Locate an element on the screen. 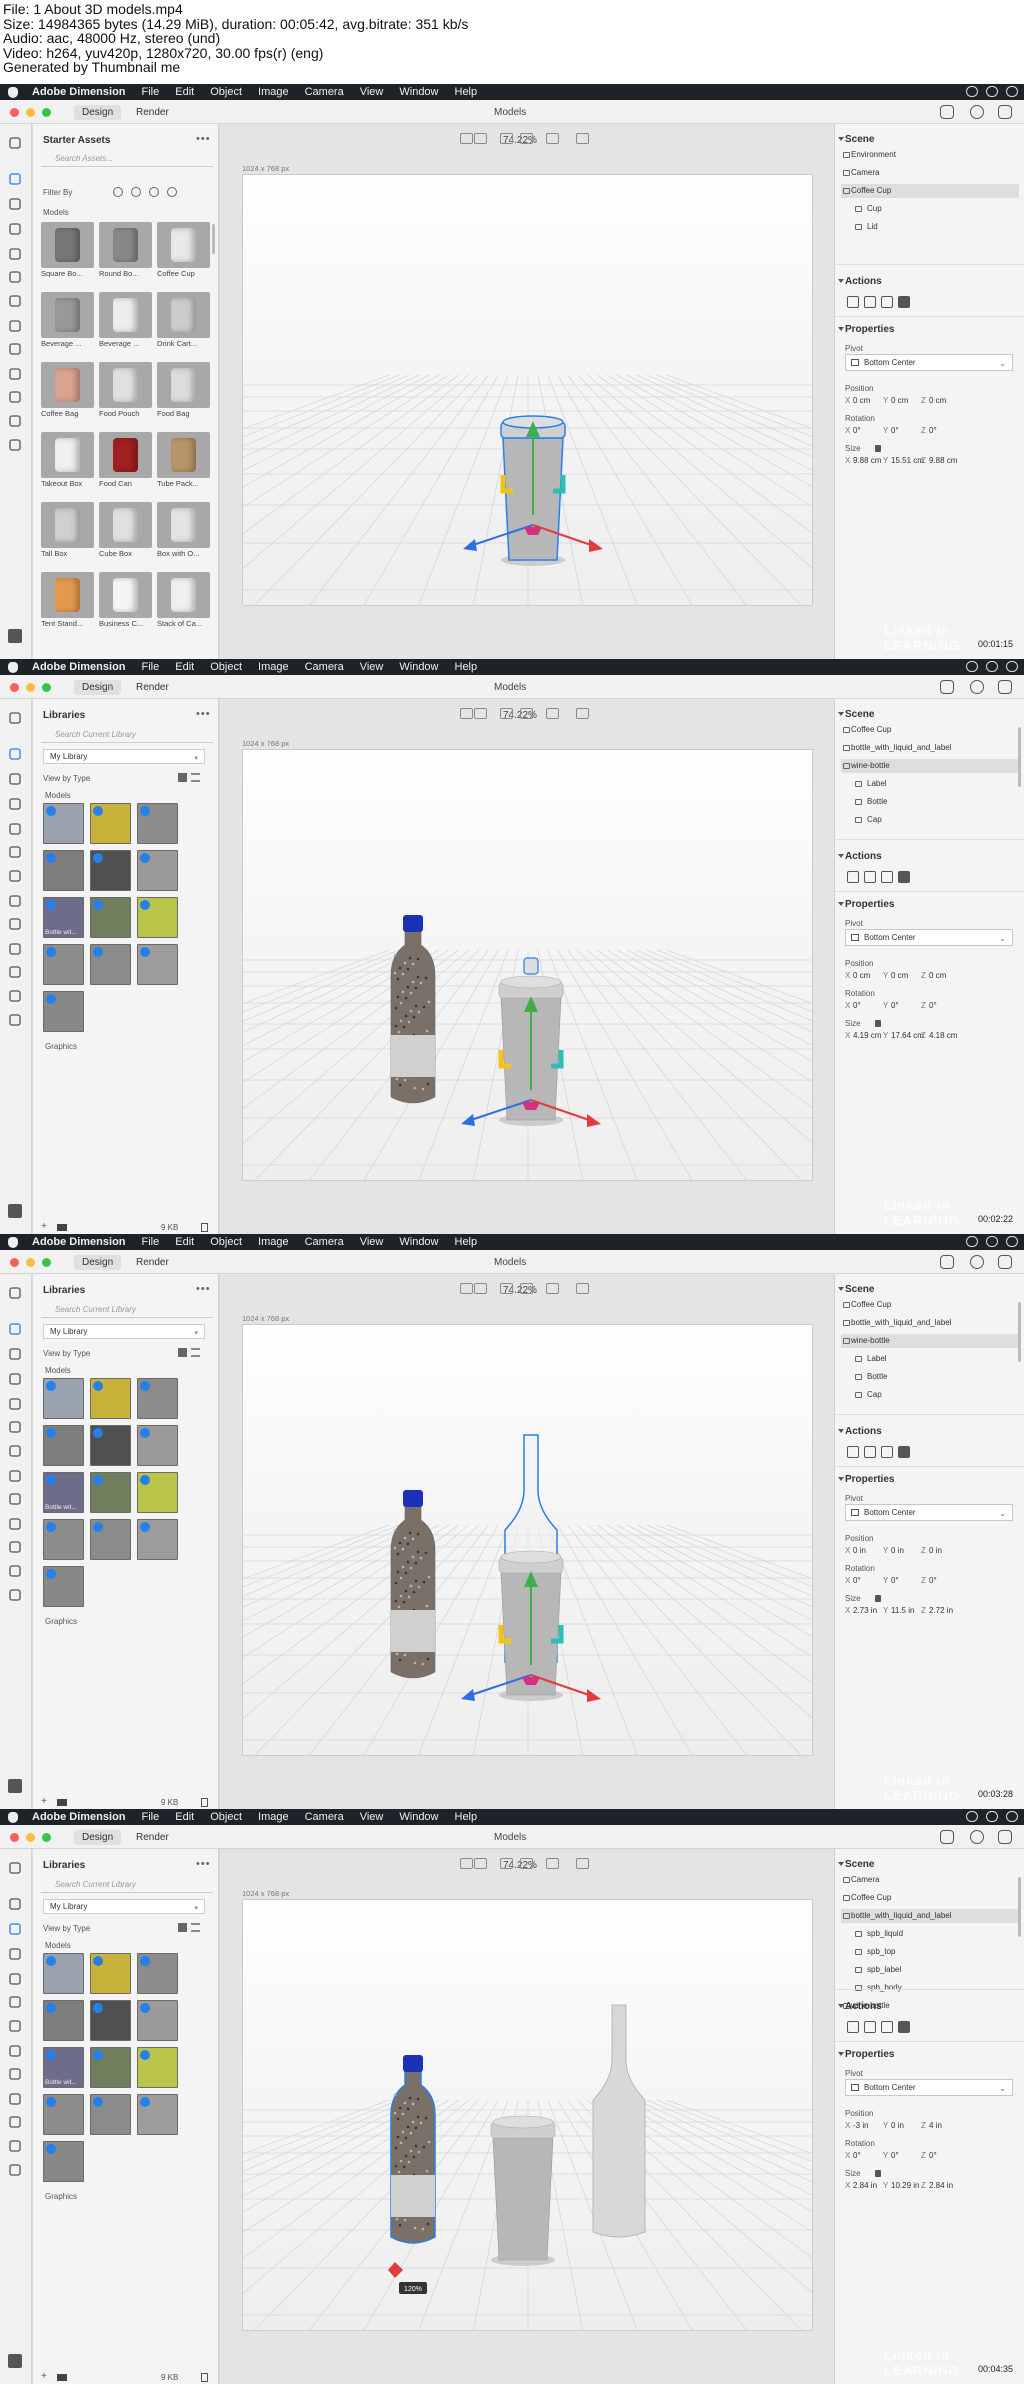  filter-material-icon is located at coordinates (136, 192).